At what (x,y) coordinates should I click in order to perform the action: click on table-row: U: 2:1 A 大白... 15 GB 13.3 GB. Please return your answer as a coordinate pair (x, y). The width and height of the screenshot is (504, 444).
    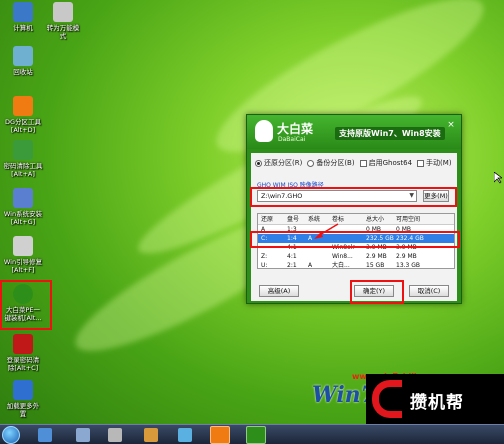
    Looking at the image, I should click on (356, 265).